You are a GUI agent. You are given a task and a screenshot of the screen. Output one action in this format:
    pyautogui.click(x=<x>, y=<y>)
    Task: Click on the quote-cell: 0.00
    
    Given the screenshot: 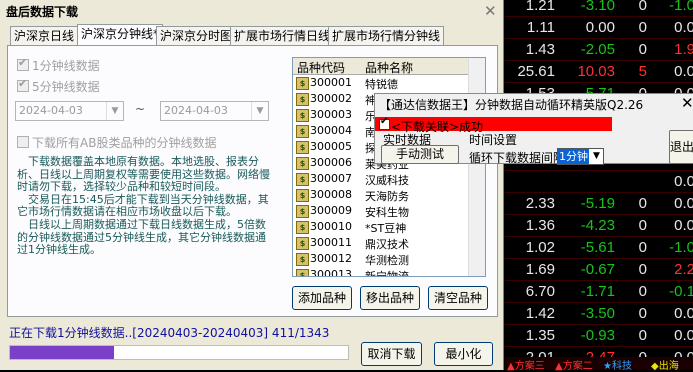 What is the action you would take?
    pyautogui.click(x=600, y=27)
    